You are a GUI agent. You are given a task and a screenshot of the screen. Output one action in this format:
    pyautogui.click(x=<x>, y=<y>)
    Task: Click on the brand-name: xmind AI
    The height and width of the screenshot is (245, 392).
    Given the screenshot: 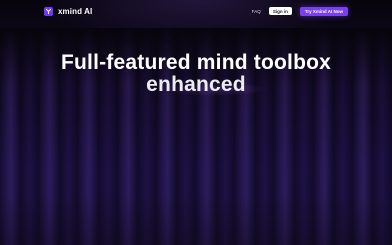 What is the action you would take?
    pyautogui.click(x=75, y=11)
    